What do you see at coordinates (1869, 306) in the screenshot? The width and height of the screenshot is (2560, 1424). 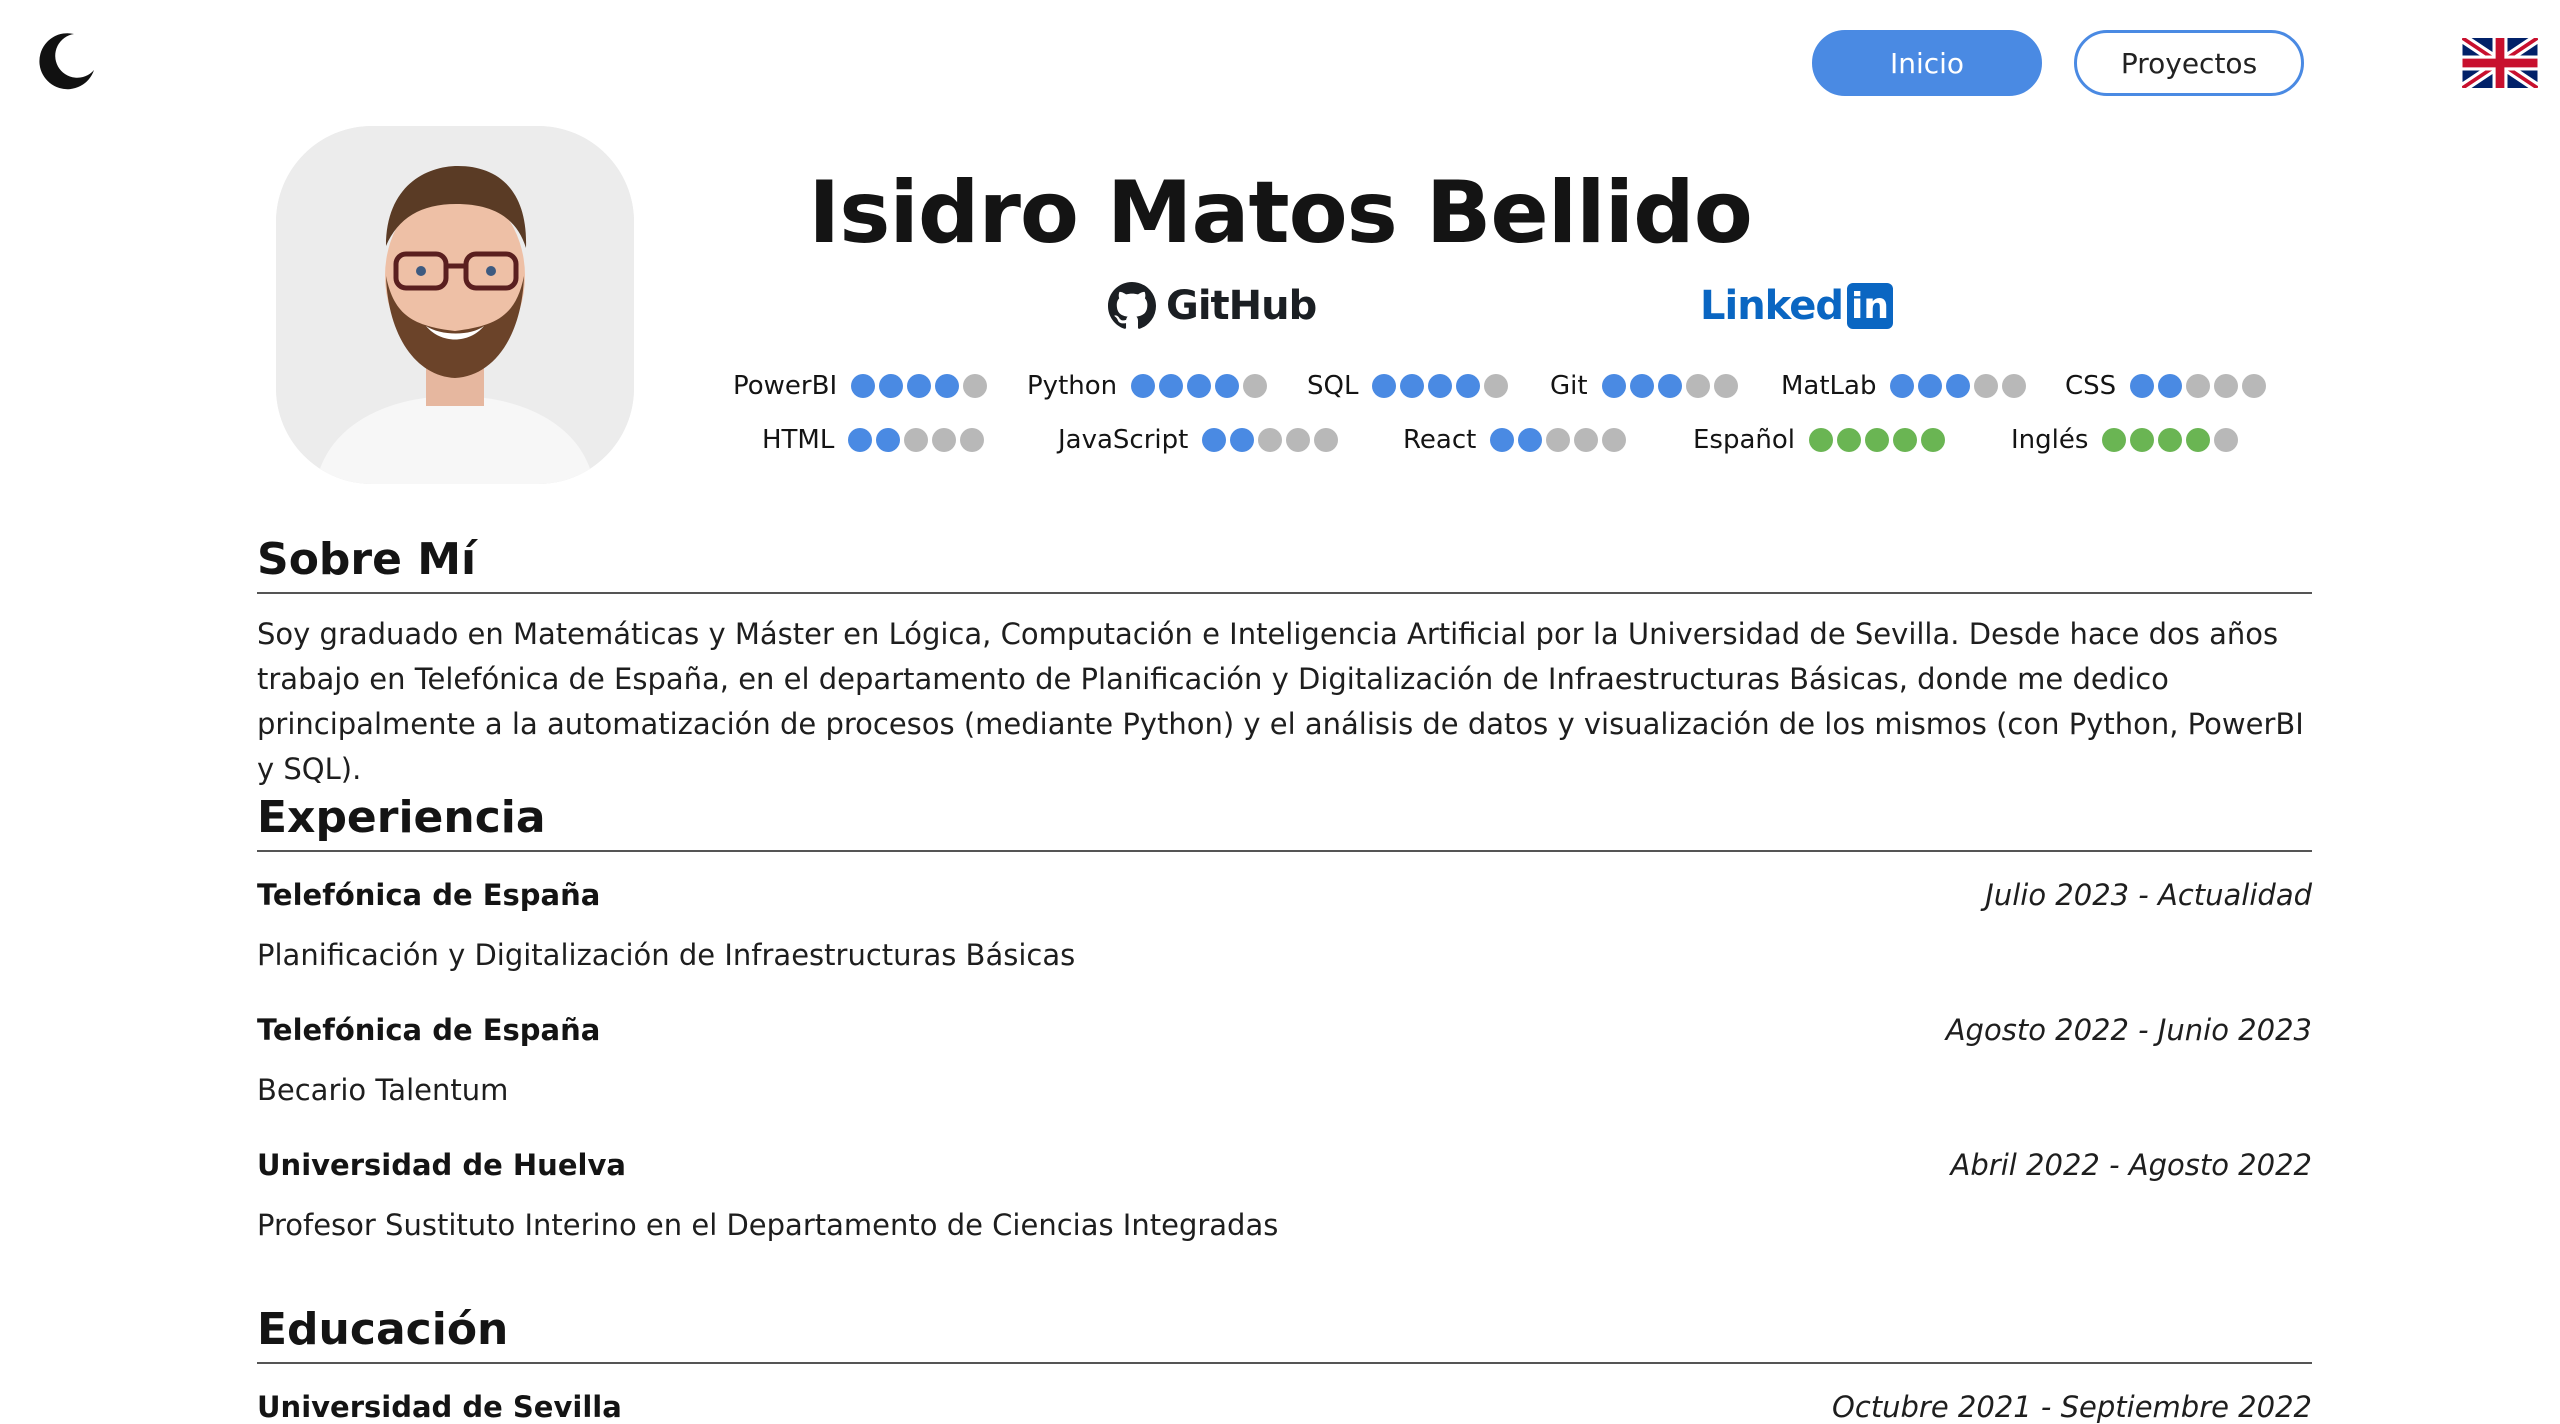 I see `linkedin-icon: in` at bounding box center [1869, 306].